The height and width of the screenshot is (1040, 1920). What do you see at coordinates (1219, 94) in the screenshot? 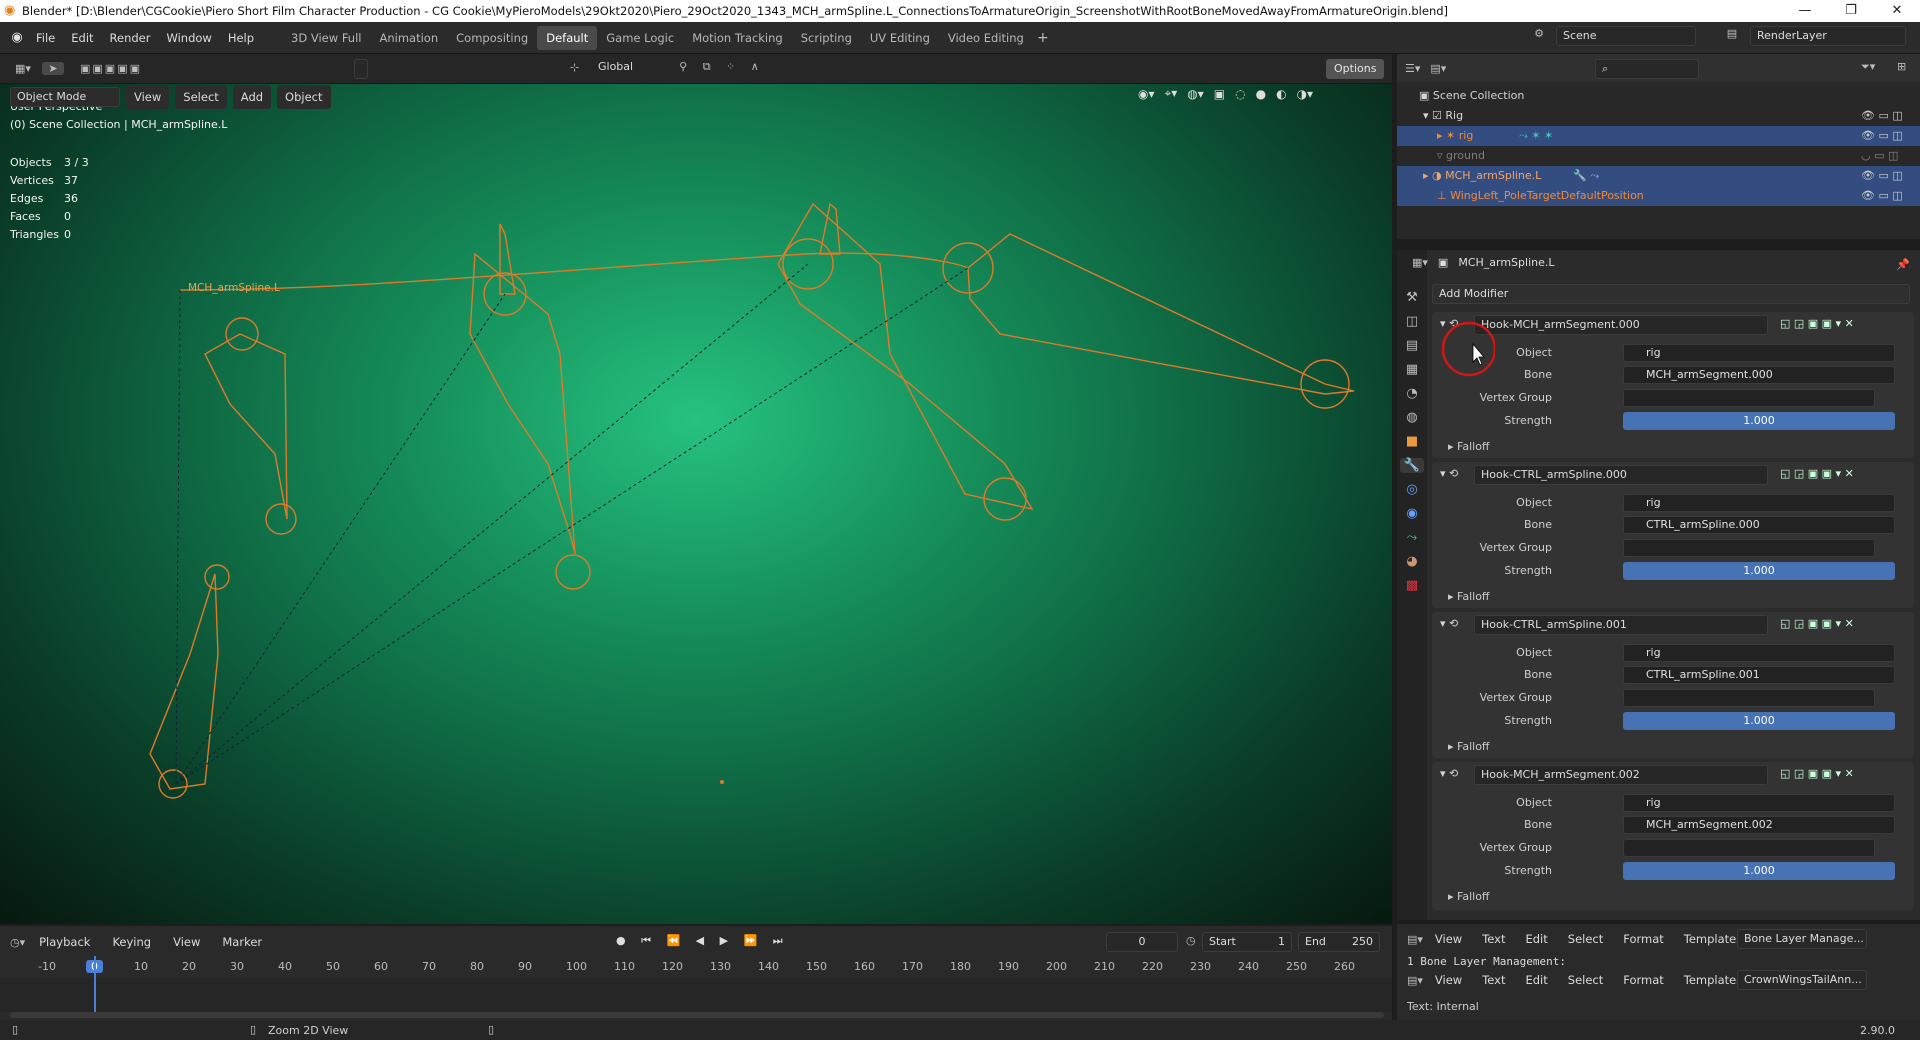
I see `xray-icon: ▣` at bounding box center [1219, 94].